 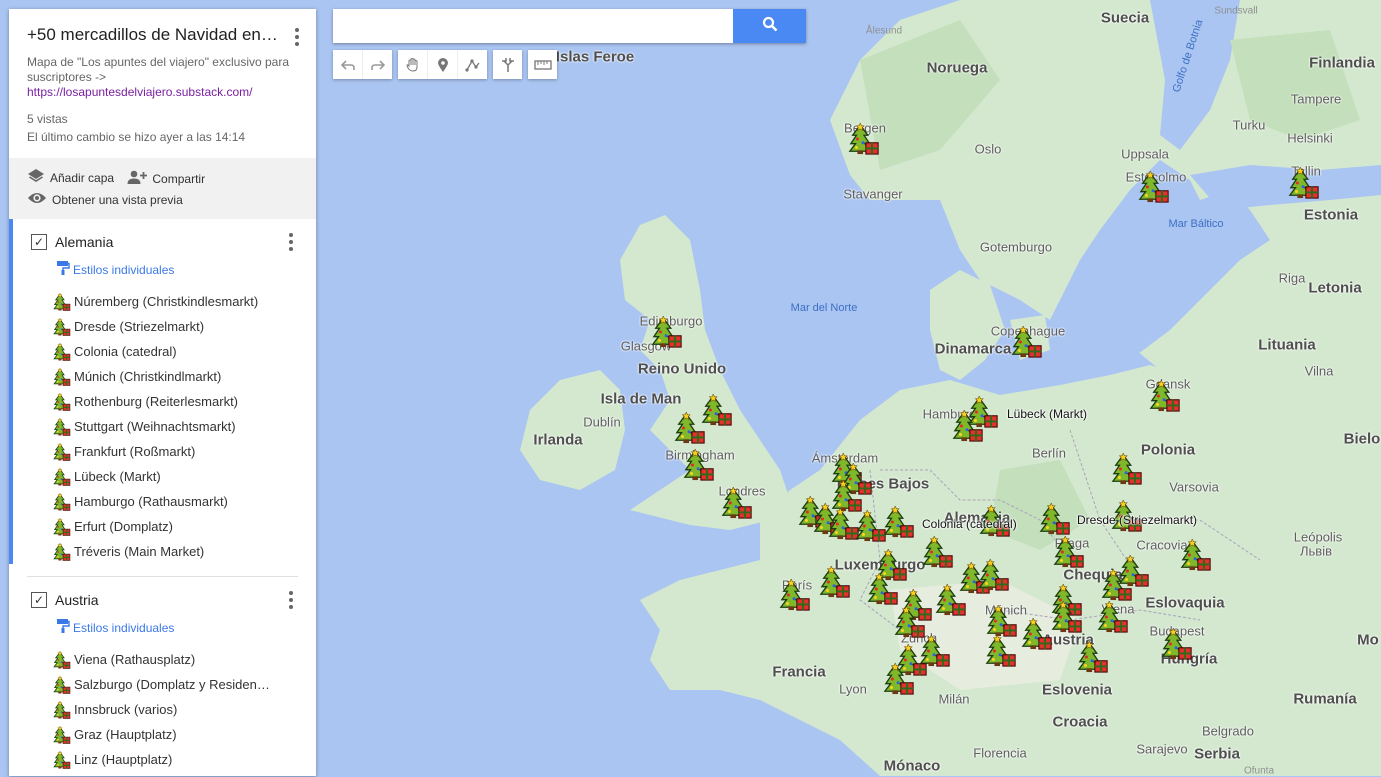 I want to click on place-item: Erfurt (Domplatz), so click(x=162, y=526).